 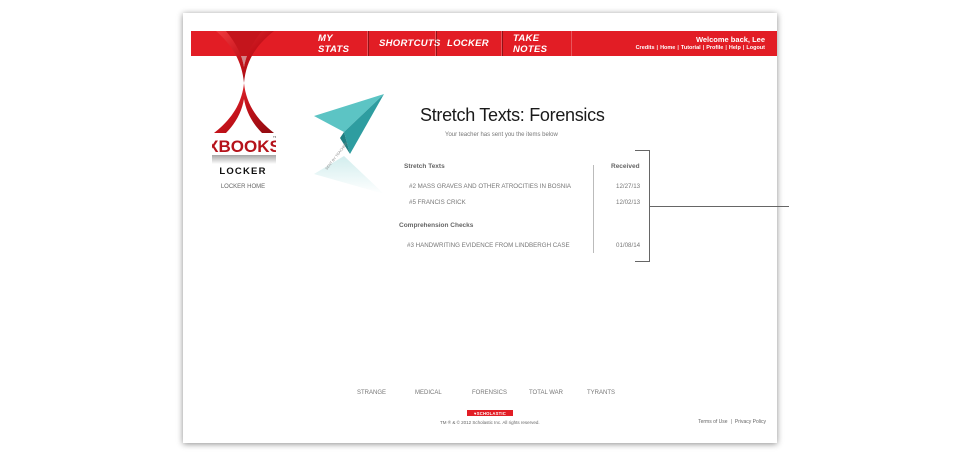 I want to click on sidebar-title: LOCKER, so click(x=243, y=171).